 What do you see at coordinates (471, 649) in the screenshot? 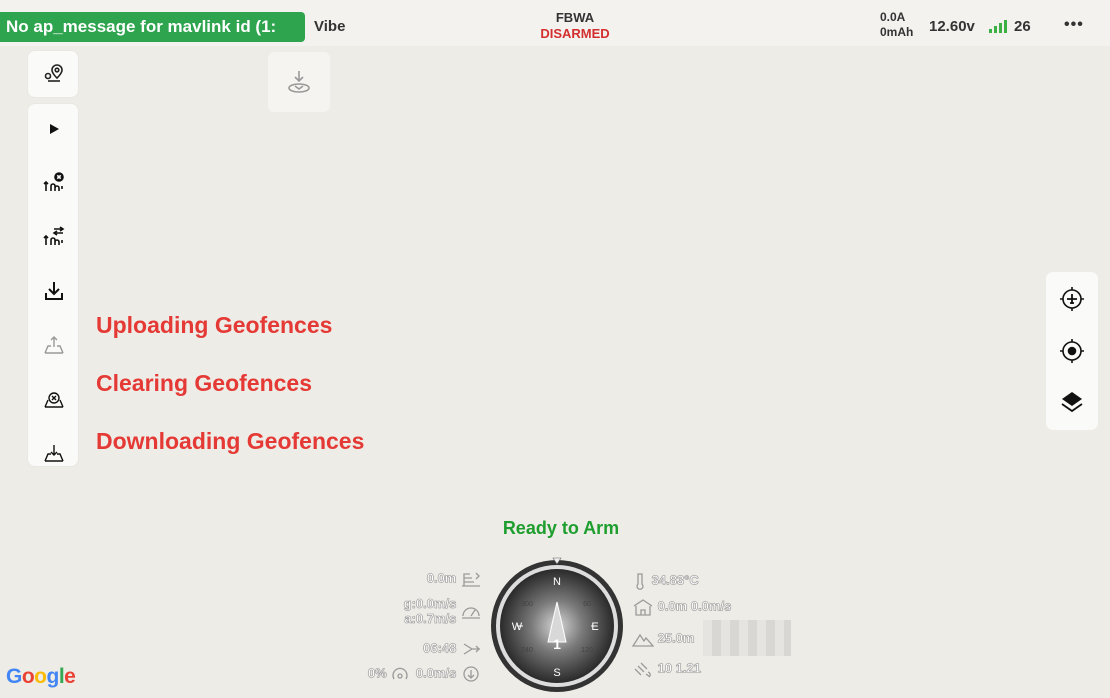
I see `flight-time-icon` at bounding box center [471, 649].